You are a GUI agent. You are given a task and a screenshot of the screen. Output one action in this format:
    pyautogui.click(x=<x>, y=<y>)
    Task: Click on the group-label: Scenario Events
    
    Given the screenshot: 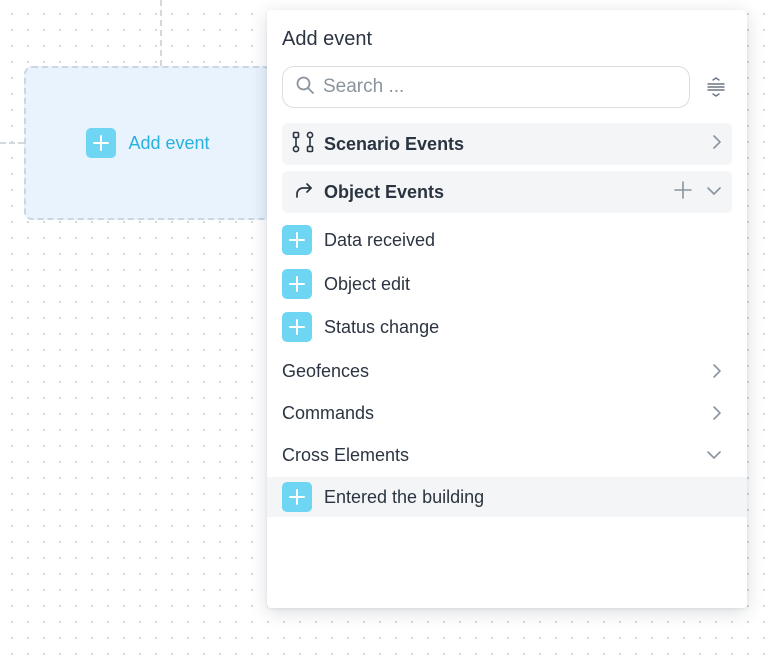 What is the action you would take?
    pyautogui.click(x=394, y=143)
    